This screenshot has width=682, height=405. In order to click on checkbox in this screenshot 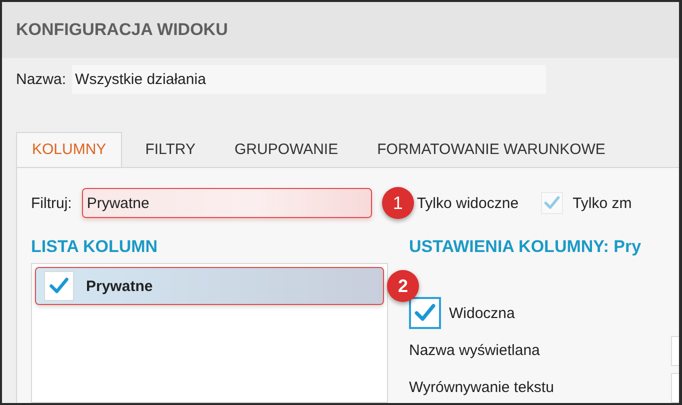, I will do `click(425, 313)`.